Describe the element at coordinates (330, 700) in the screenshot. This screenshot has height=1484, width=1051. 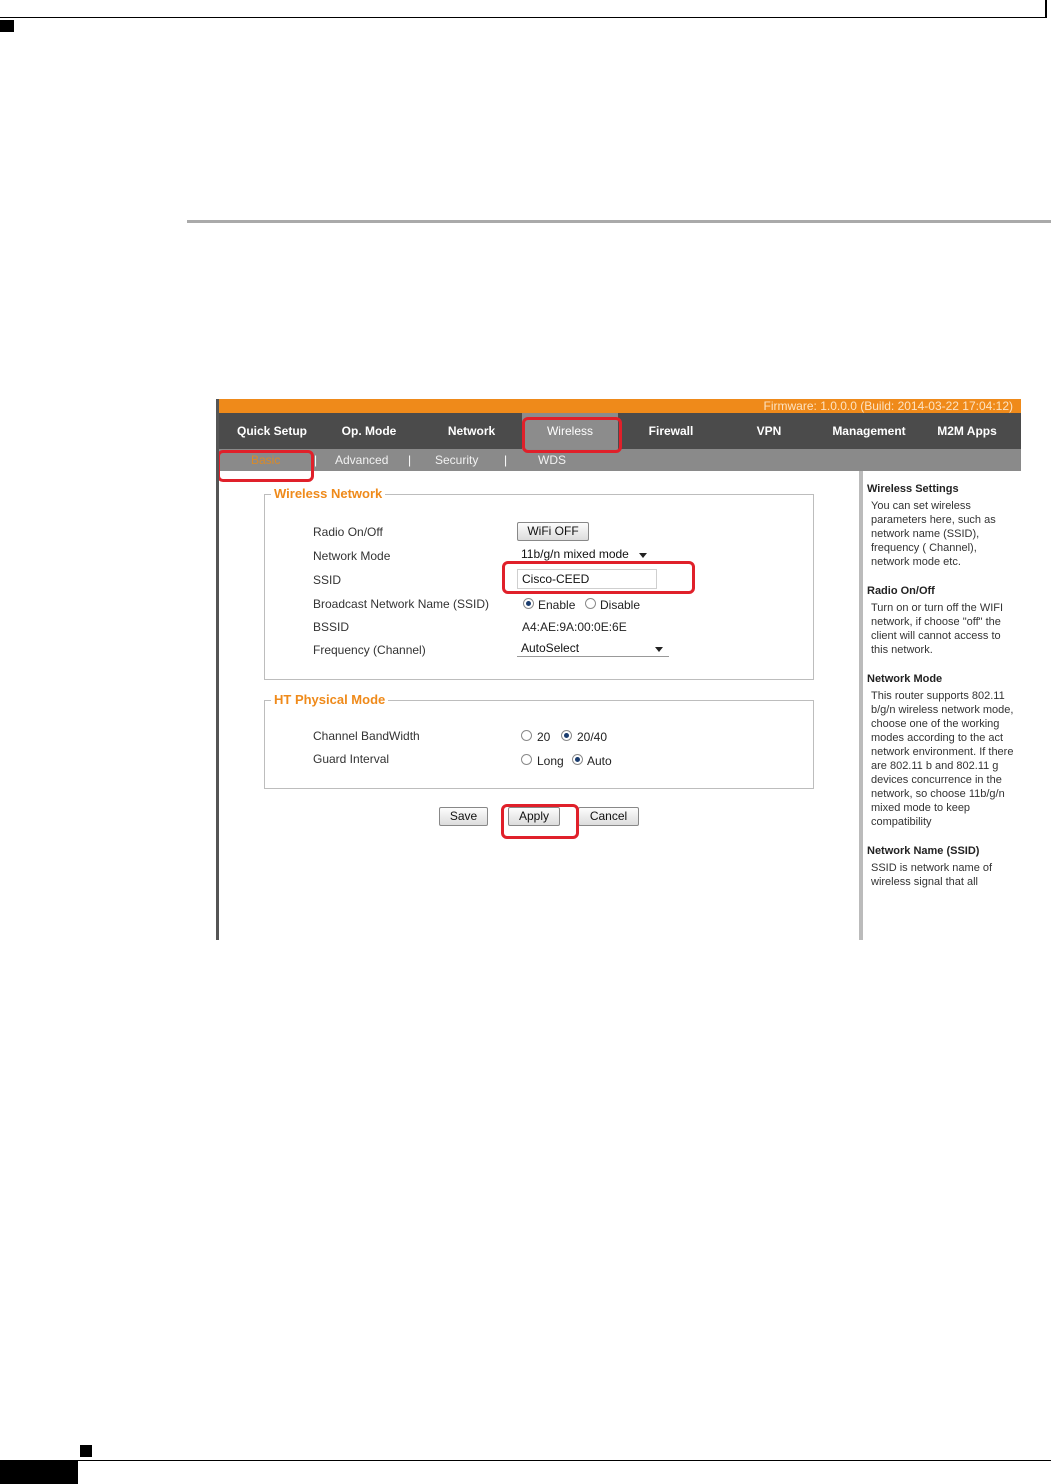
I see `ht-physical-mode-legend: HT Physical Mode` at that location.